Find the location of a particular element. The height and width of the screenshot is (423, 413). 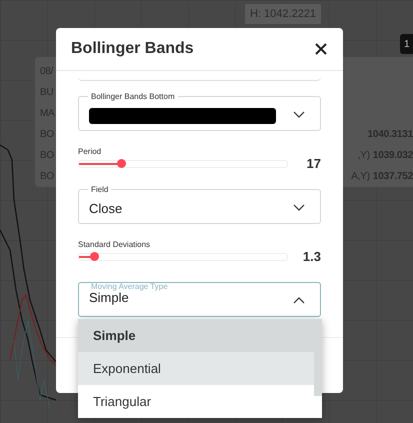

slider-label: Period is located at coordinates (90, 151).